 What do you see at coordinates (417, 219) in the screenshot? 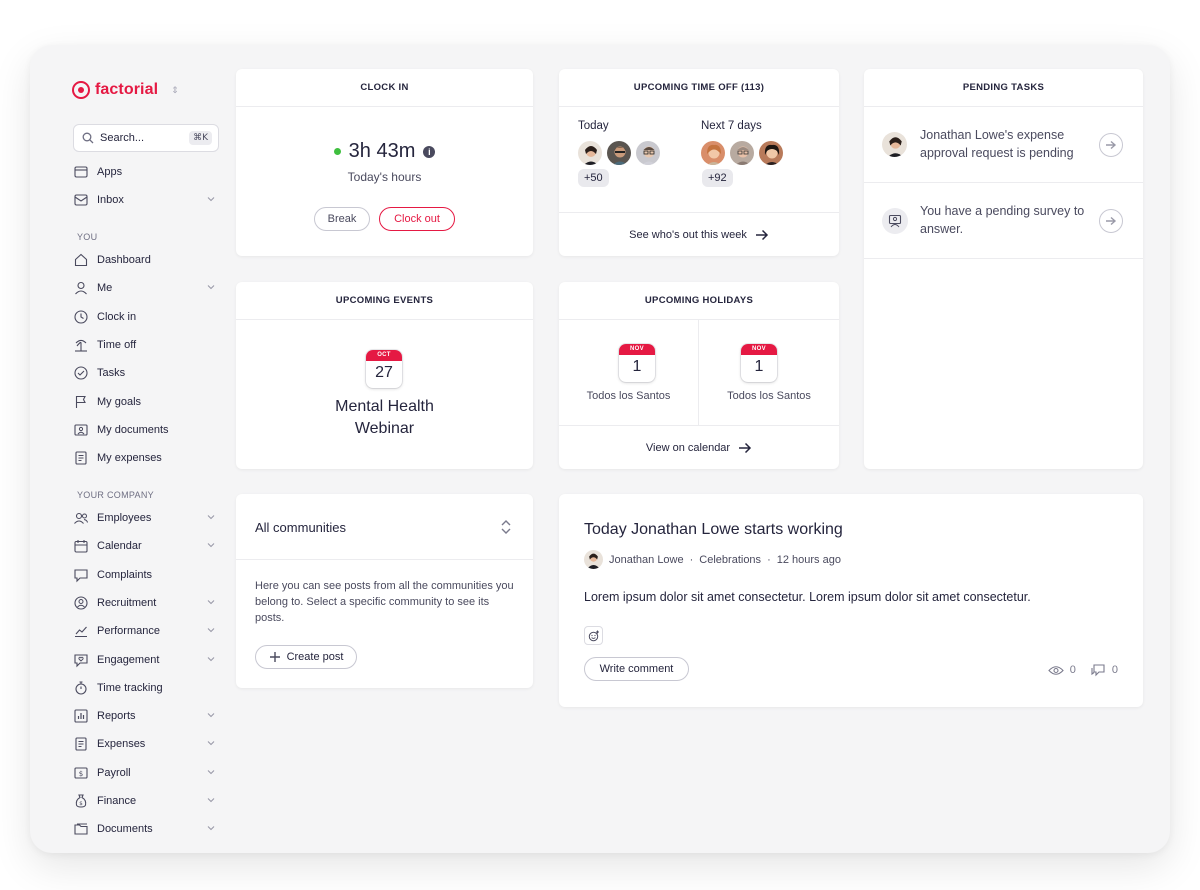
I see `clock-out-button: Clock out` at bounding box center [417, 219].